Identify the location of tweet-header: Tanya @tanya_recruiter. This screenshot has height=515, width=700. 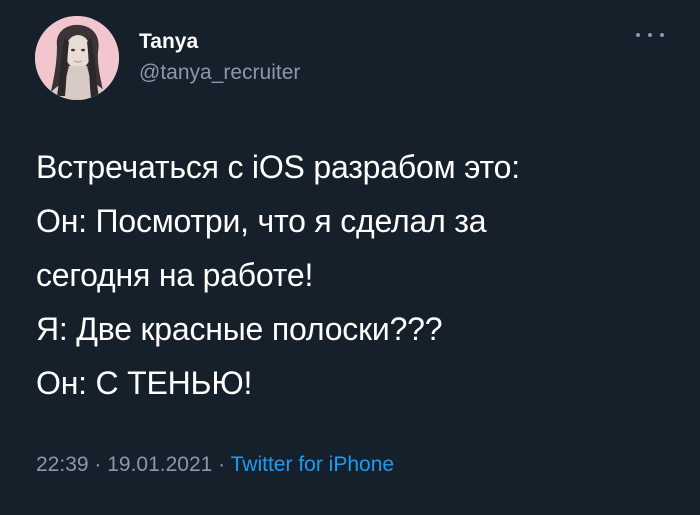
(167, 58).